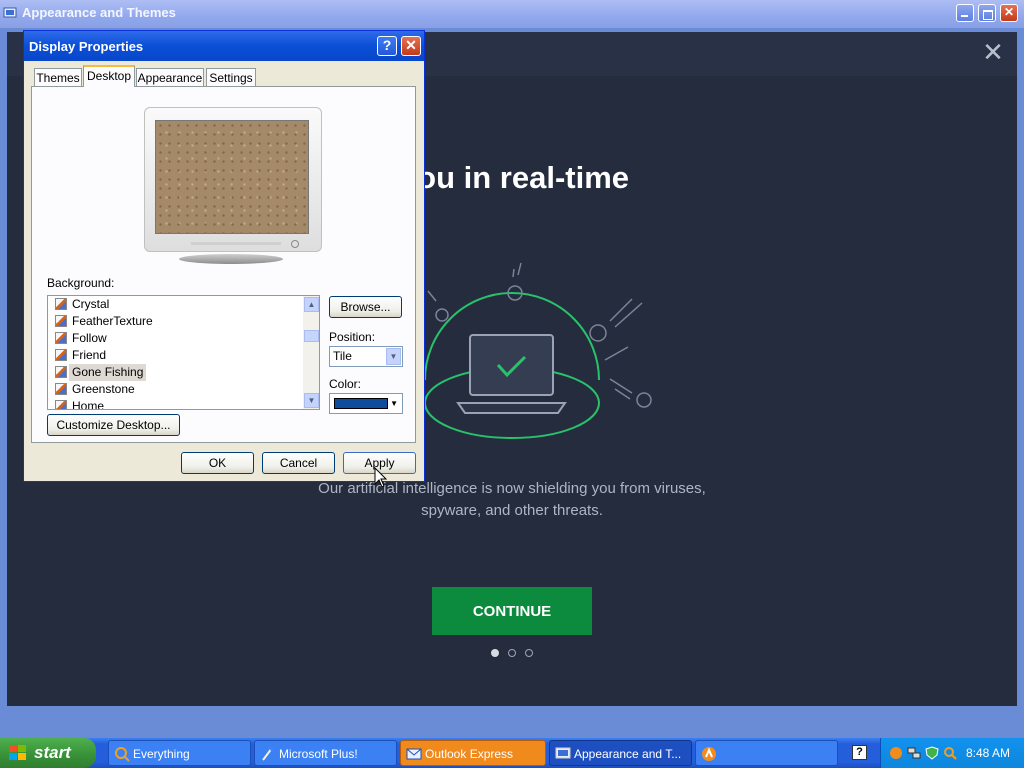 Image resolution: width=1024 pixels, height=768 pixels. Describe the element at coordinates (361, 403) in the screenshot. I see `color-swatch` at that location.